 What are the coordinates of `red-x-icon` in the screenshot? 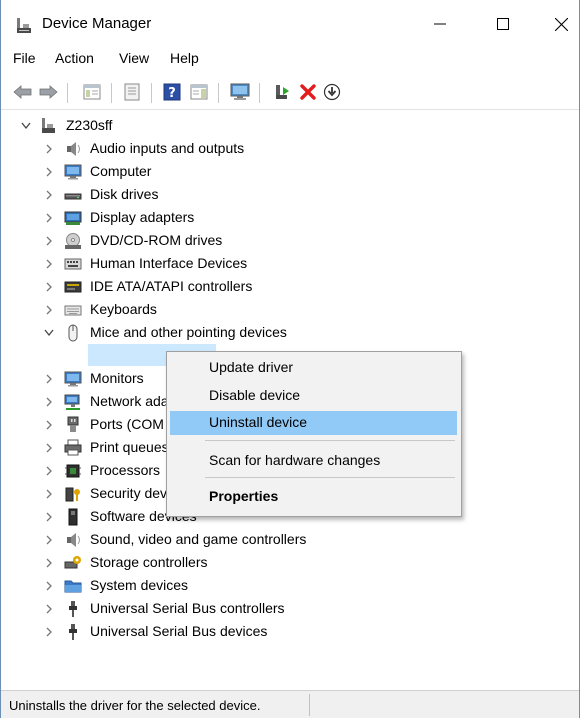 It's located at (308, 92).